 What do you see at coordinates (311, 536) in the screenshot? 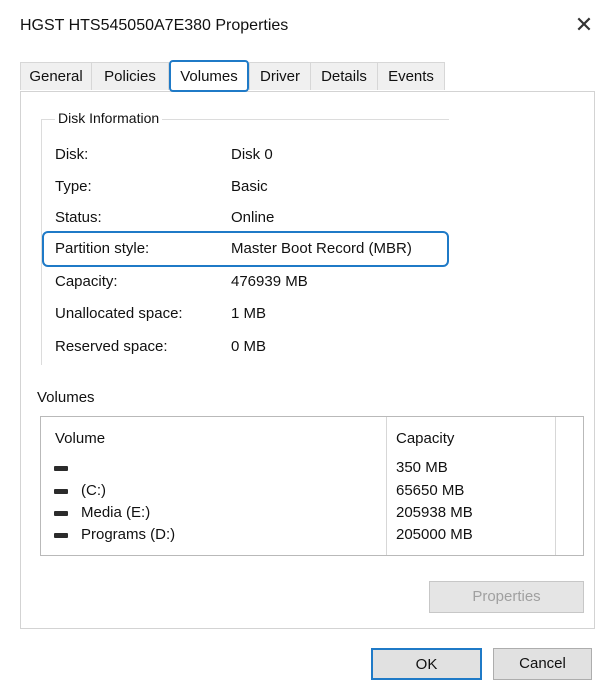
I see `volume-row: Programs (D:) 205000 MB` at bounding box center [311, 536].